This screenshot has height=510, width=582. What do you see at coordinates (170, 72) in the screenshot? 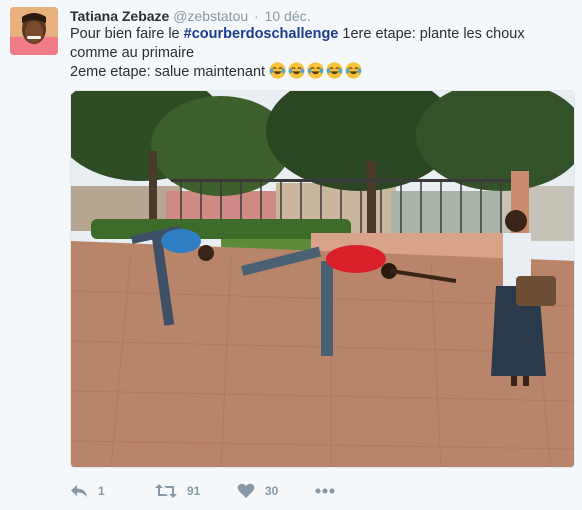
I see `tweet-text-line2: 2eme etape: salue maintenant` at bounding box center [170, 72].